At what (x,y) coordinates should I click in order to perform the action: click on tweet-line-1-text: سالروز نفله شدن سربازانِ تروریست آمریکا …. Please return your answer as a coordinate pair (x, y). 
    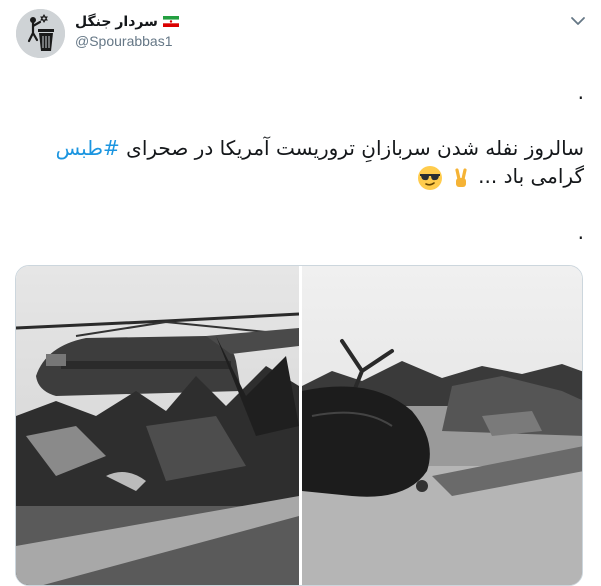
    Looking at the image, I should click on (351, 148).